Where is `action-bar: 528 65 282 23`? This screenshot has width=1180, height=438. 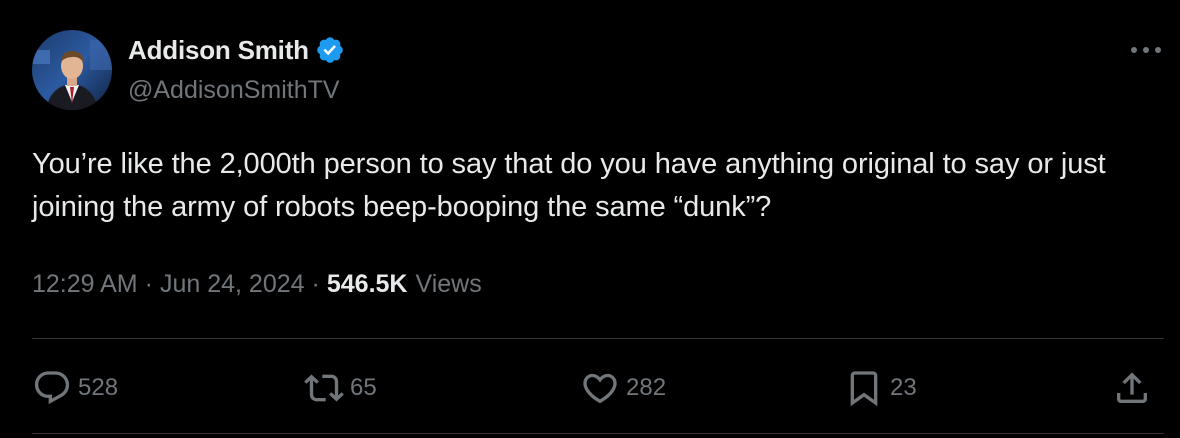
action-bar: 528 65 282 23 is located at coordinates (598, 388).